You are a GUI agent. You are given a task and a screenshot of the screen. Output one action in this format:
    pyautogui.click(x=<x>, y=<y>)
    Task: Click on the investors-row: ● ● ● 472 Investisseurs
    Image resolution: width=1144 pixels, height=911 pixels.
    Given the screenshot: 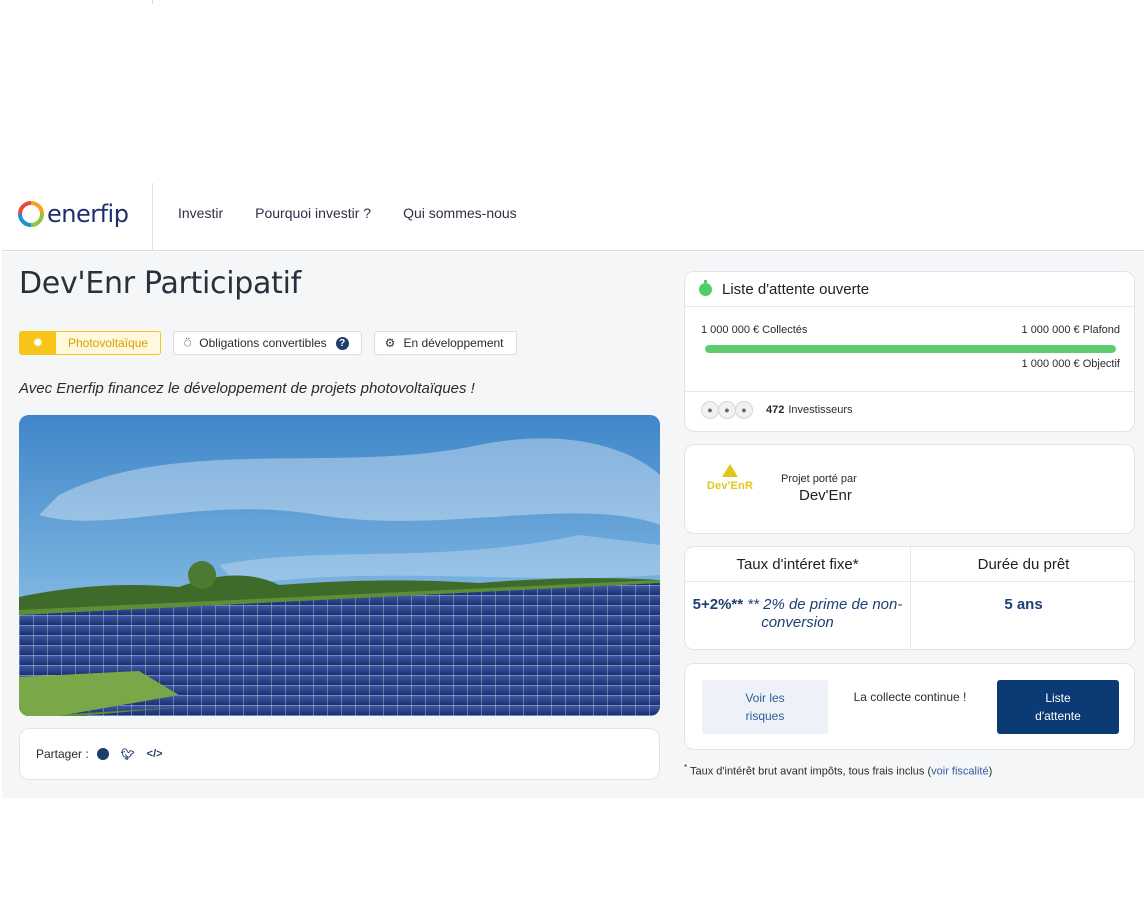 What is the action you would take?
    pyautogui.click(x=777, y=410)
    